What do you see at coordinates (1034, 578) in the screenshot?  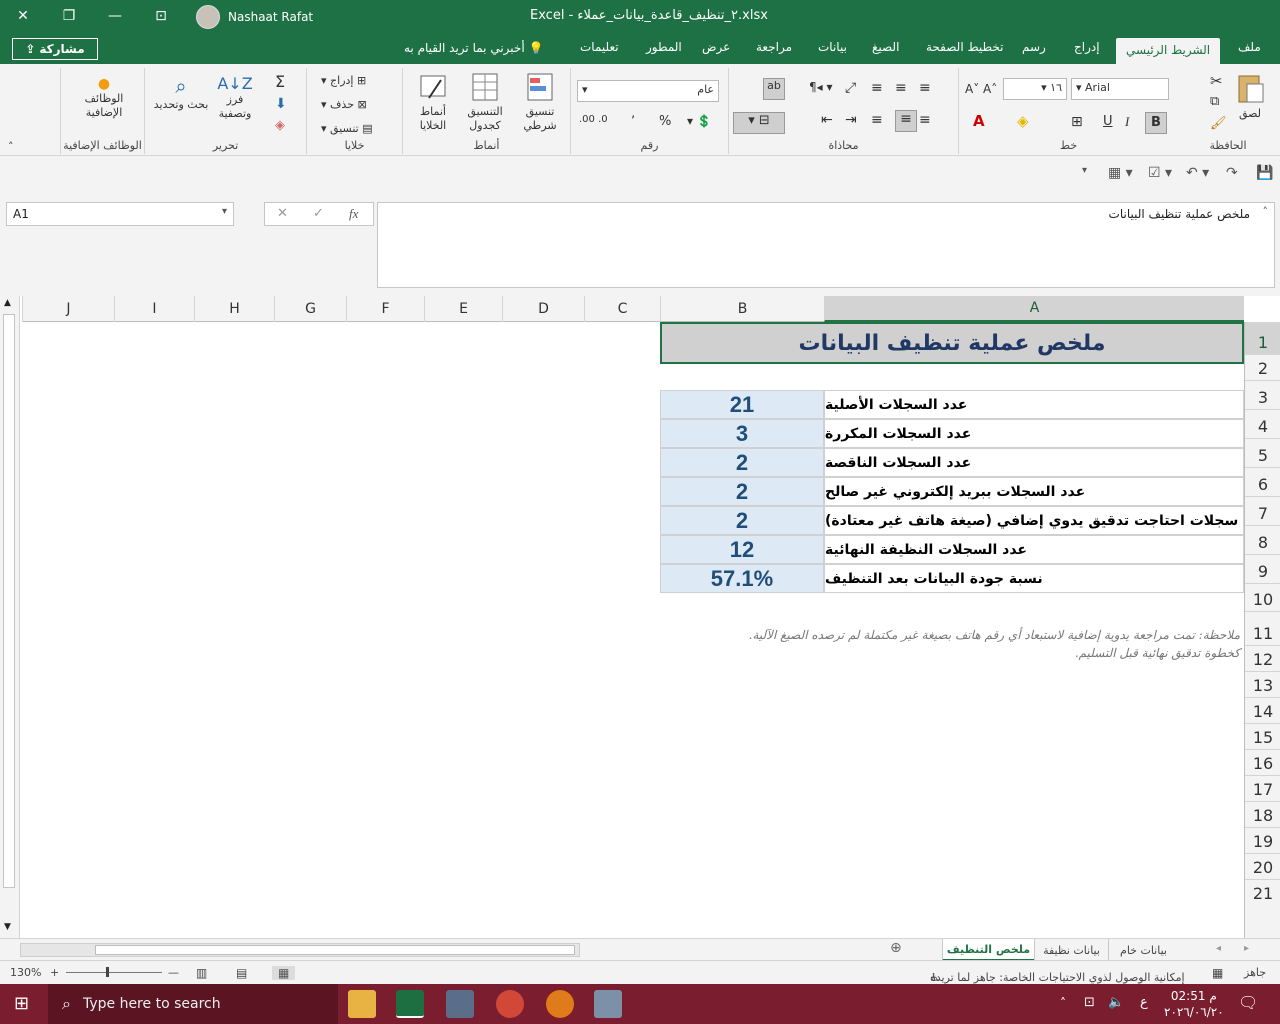 I see `summary-label-cell: نسبة جودة البيانات بعد التنظيف` at bounding box center [1034, 578].